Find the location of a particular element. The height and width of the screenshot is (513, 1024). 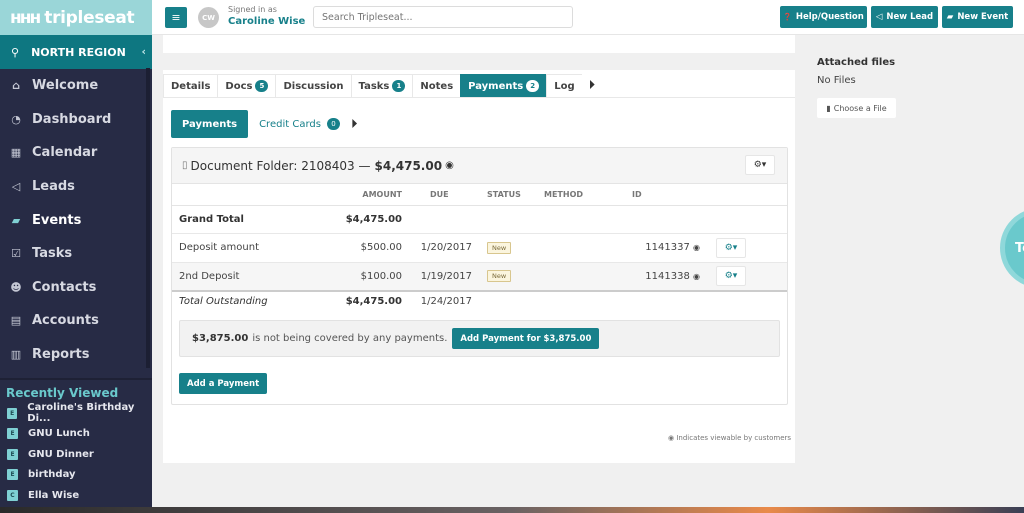

bullhorn-icon: ◁ is located at coordinates (879, 17).